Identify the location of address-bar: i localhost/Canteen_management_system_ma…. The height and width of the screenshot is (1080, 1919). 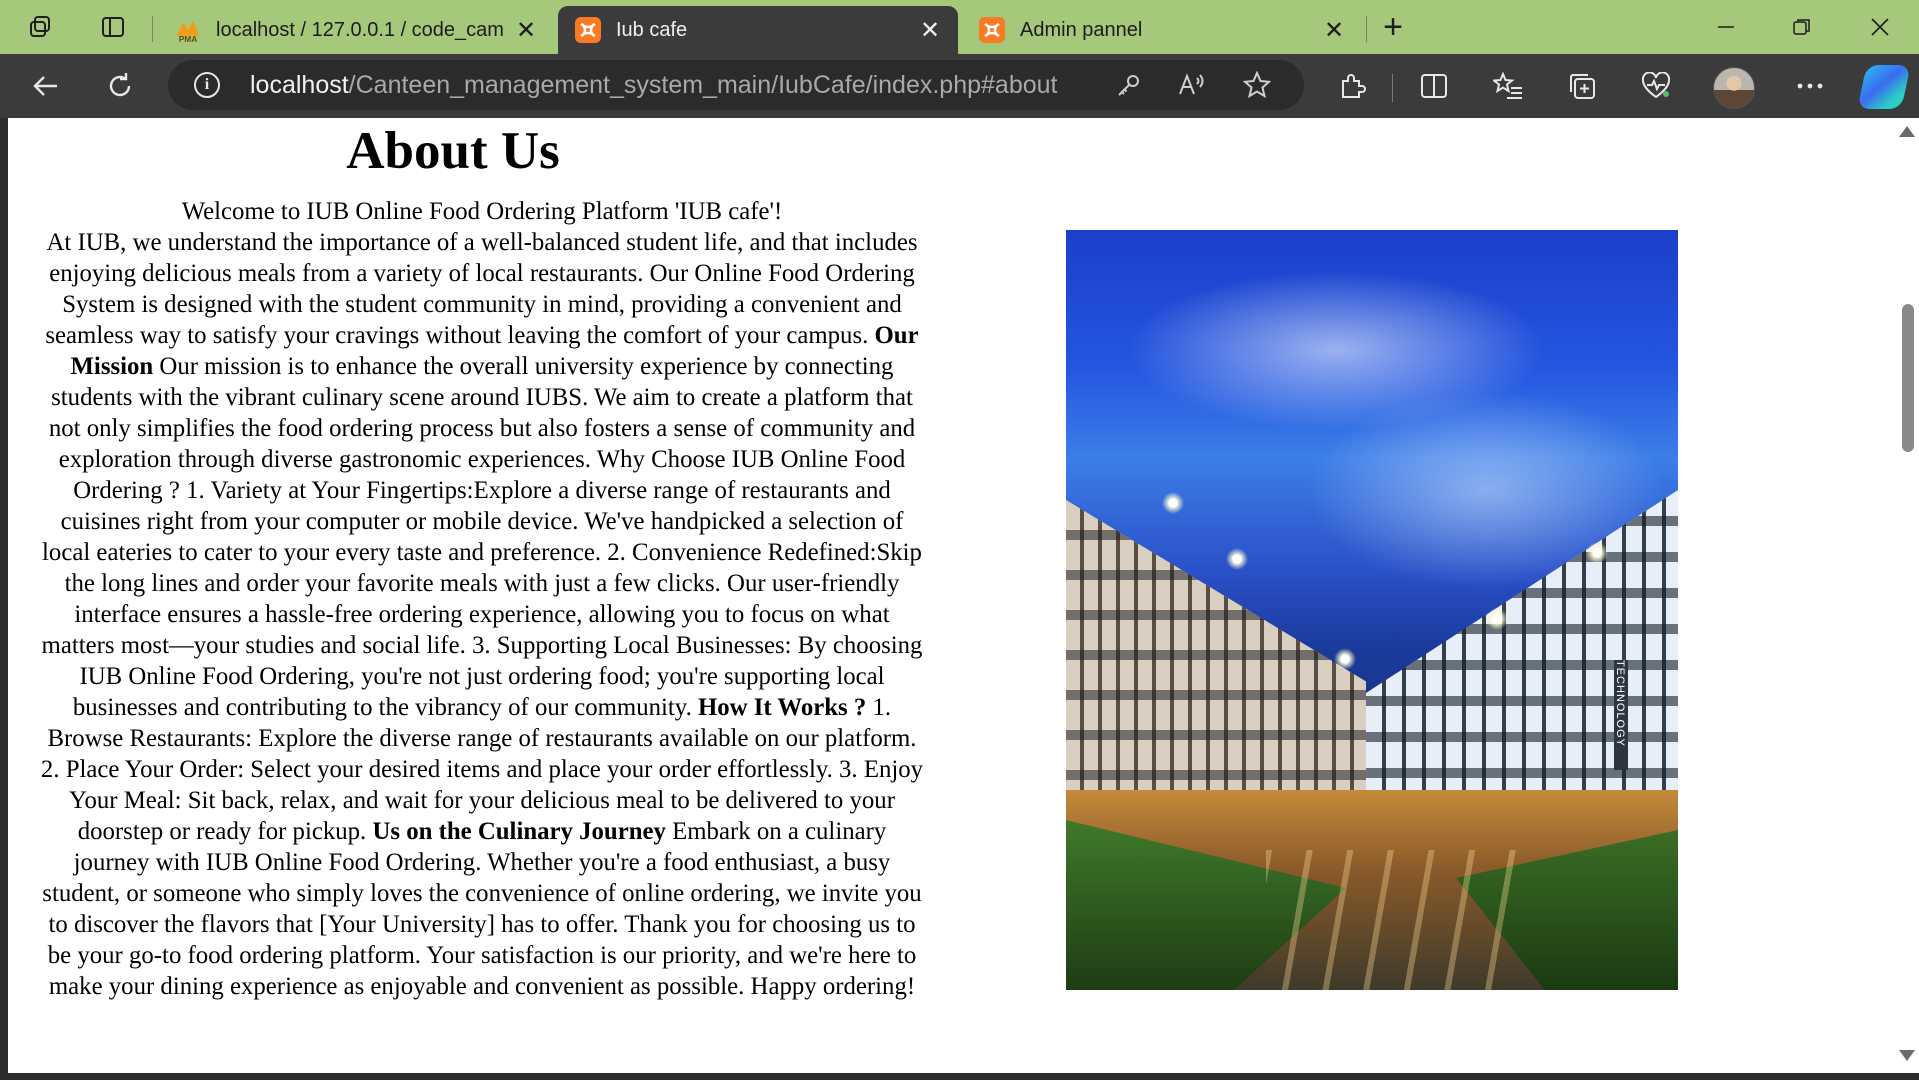
(736, 85).